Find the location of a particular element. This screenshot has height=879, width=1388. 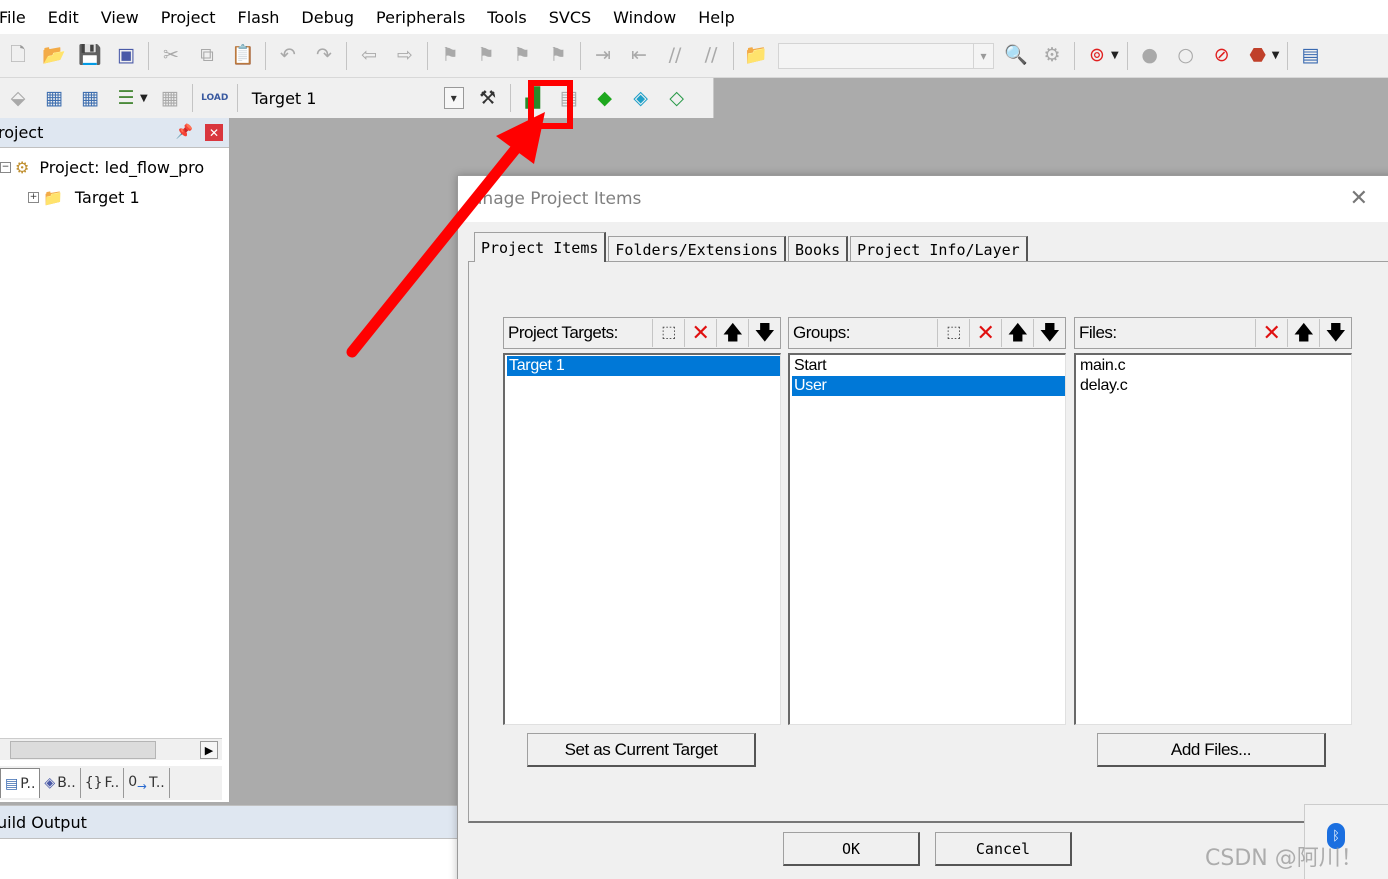

copy-icon: ⧉ is located at coordinates (207, 56).